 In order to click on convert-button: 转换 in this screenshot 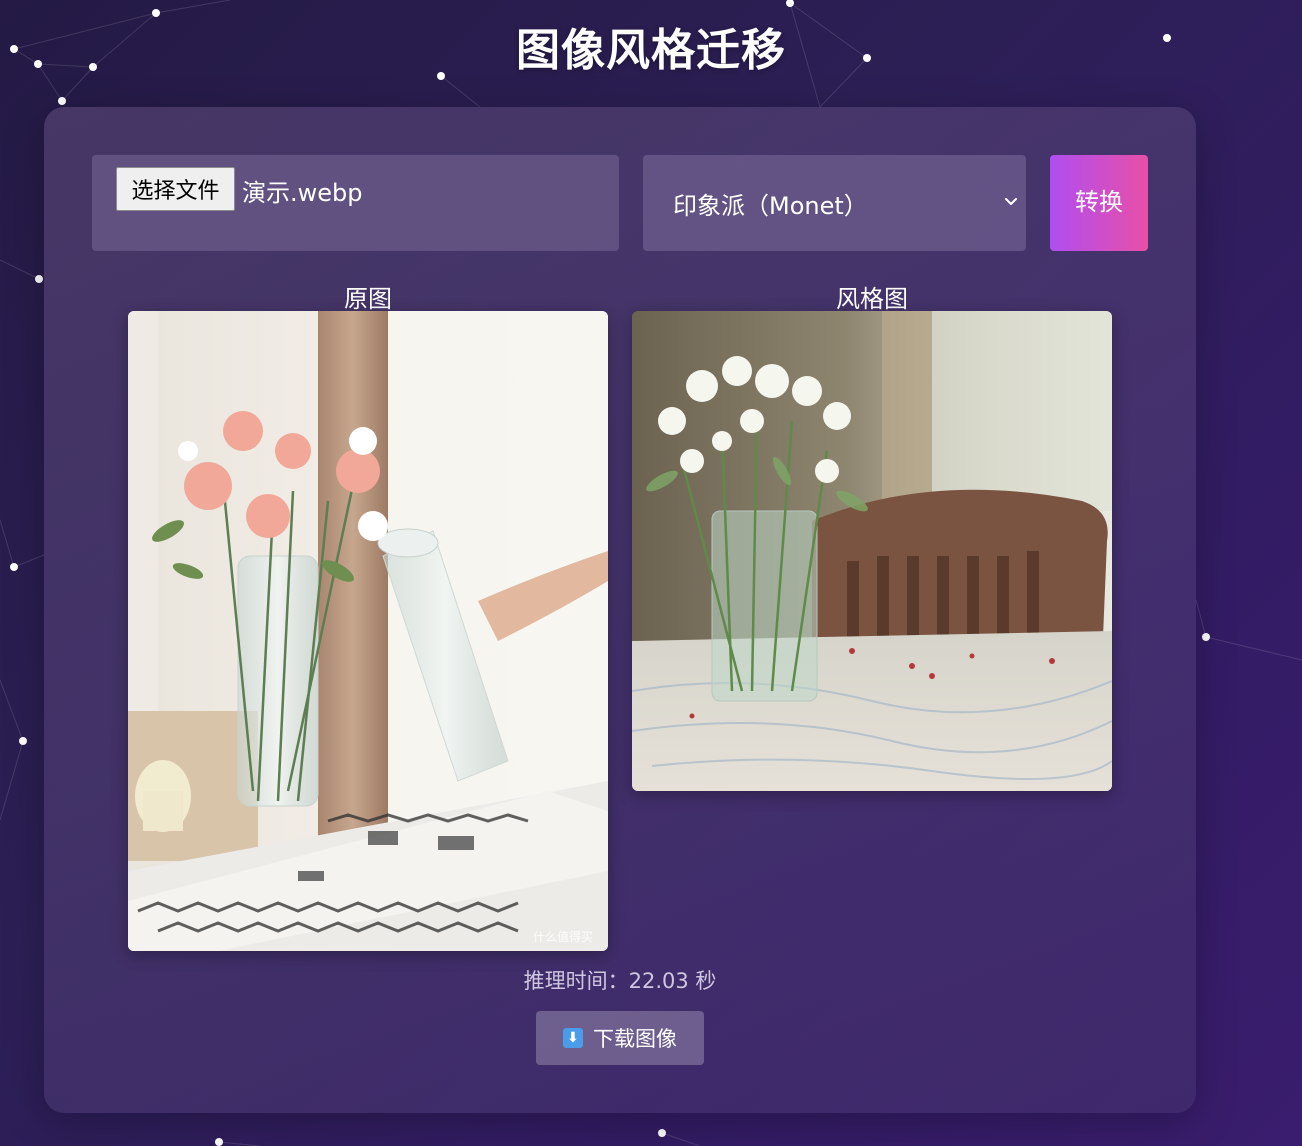, I will do `click(1099, 203)`.